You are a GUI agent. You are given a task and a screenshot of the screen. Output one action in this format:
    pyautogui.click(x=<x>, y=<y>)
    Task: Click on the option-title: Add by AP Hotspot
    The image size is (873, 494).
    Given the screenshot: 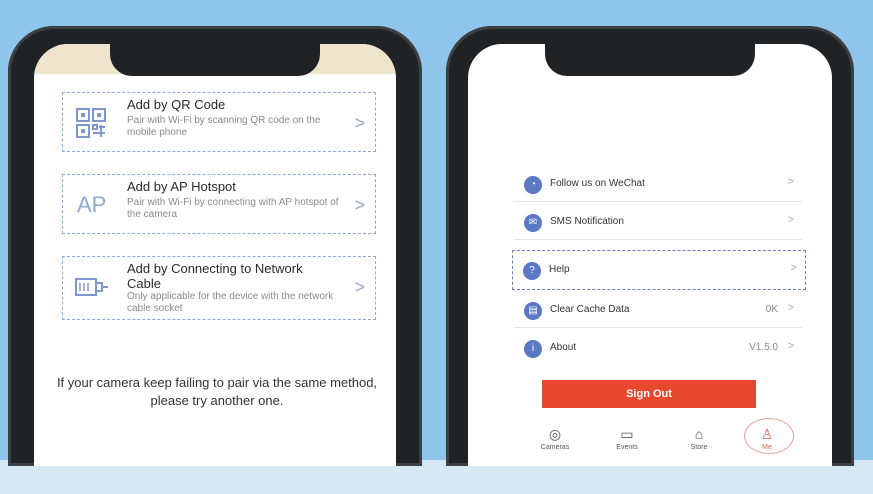 What is the action you would take?
    pyautogui.click(x=181, y=186)
    